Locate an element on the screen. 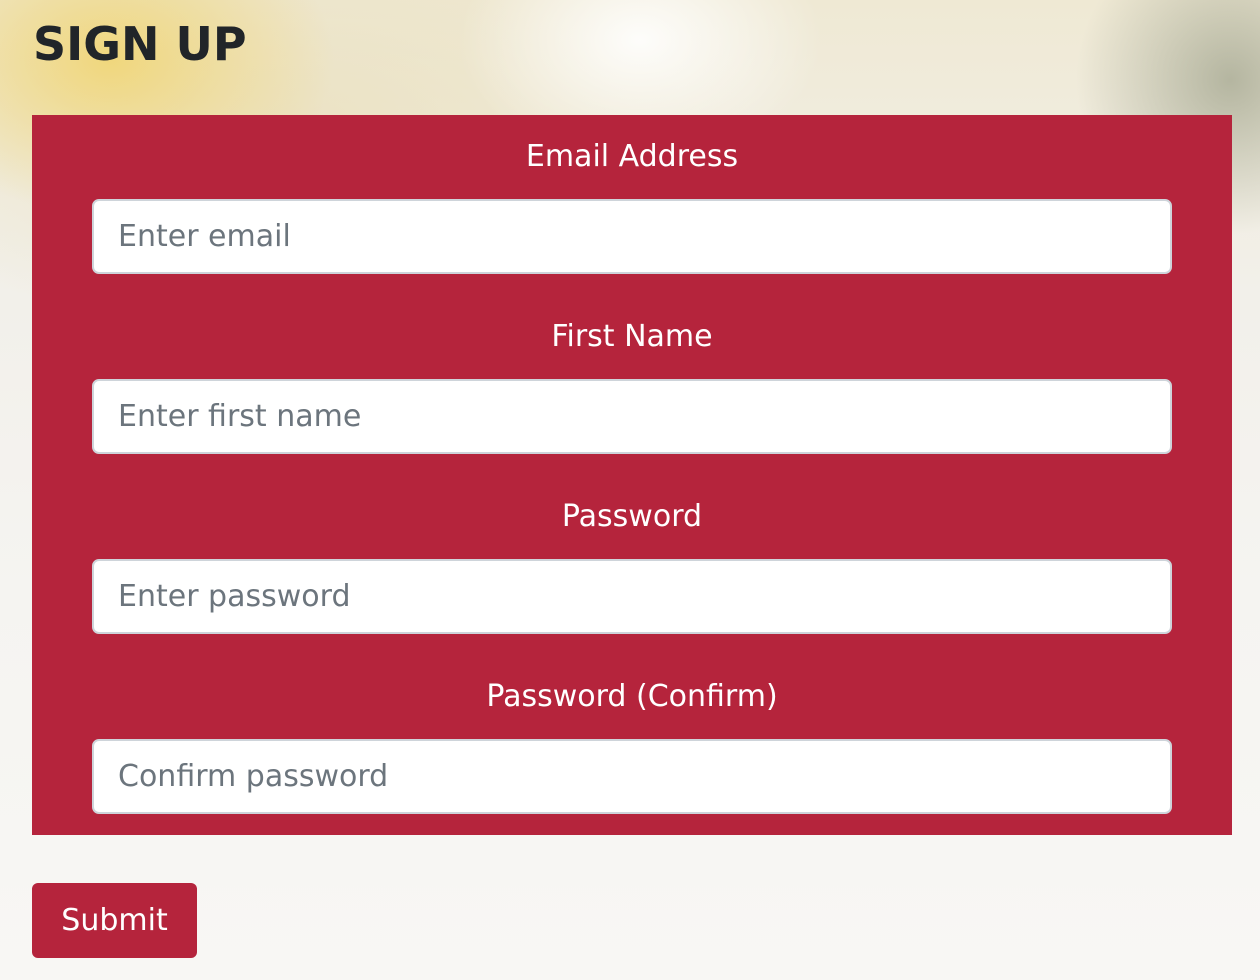  first-name-label: First Name is located at coordinates (632, 336).